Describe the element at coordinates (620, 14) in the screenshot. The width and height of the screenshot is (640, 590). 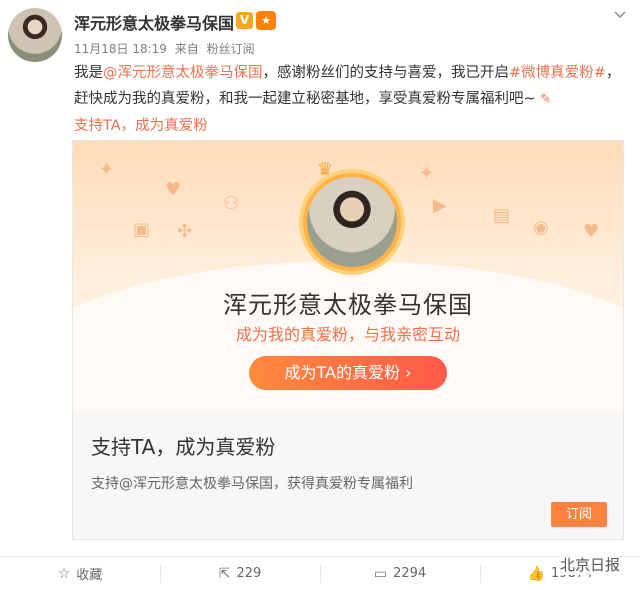
I see `chevron-down-icon` at that location.